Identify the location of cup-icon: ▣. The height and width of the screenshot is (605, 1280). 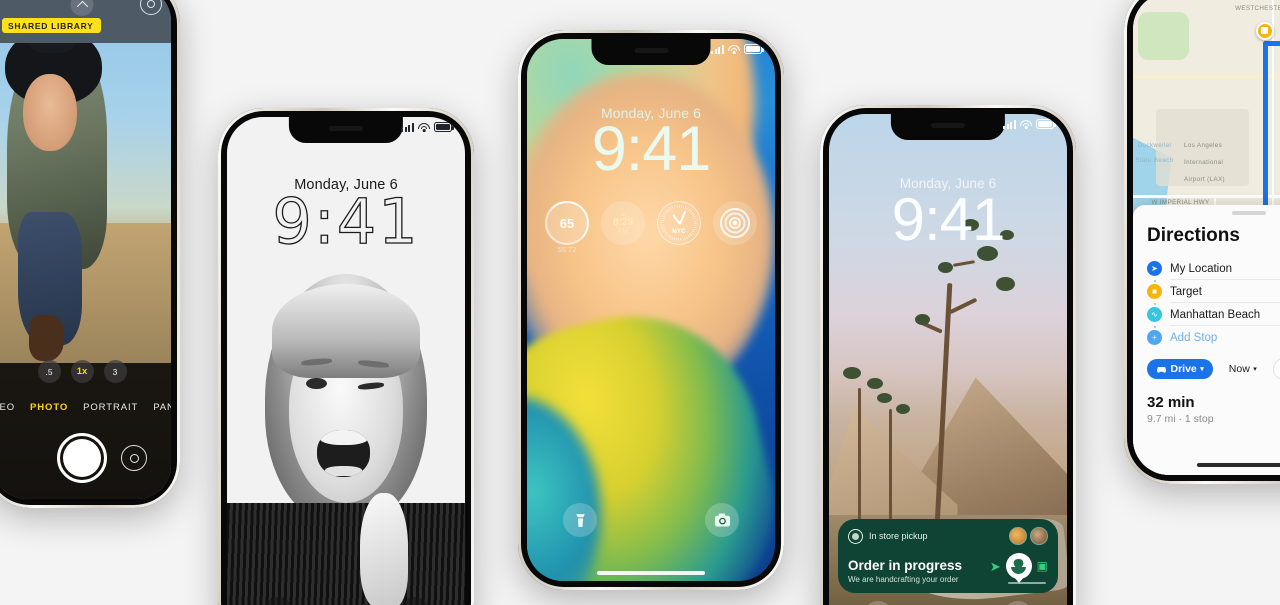
(1042, 566).